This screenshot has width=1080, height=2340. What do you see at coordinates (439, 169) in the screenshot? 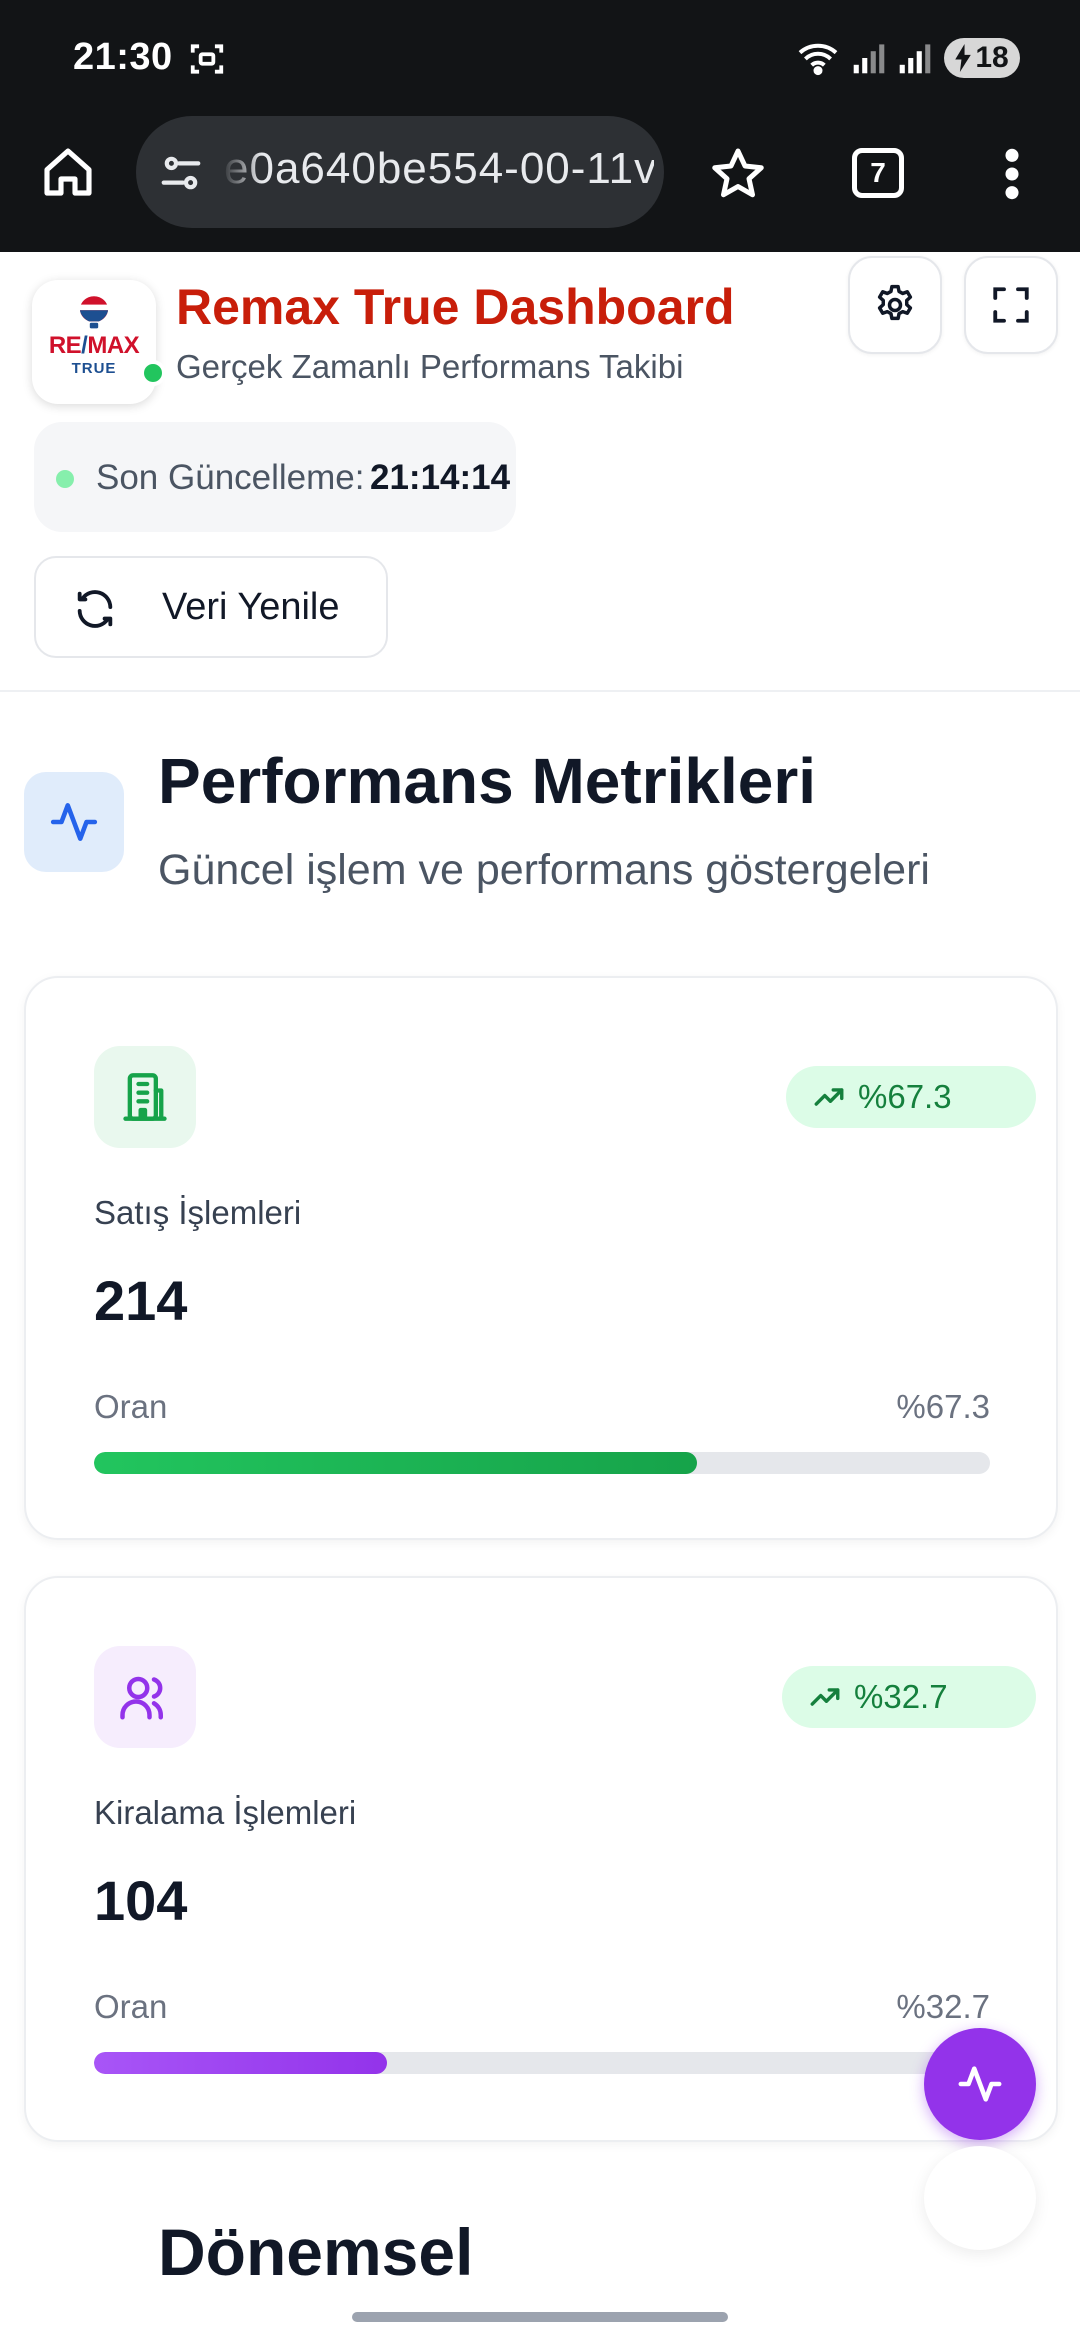
I see `url-text: e0a640be554-00-11v` at bounding box center [439, 169].